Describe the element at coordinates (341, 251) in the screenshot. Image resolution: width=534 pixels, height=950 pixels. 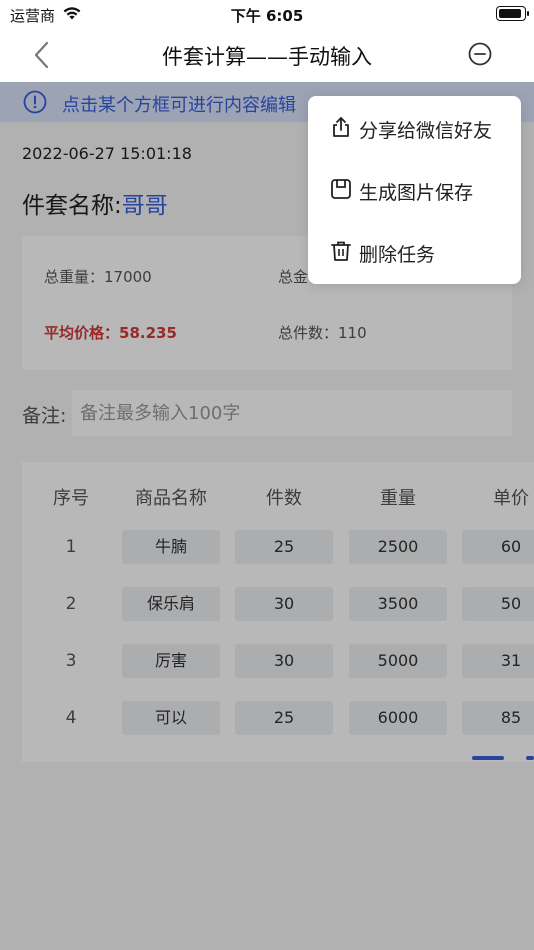
I see `trash-icon` at that location.